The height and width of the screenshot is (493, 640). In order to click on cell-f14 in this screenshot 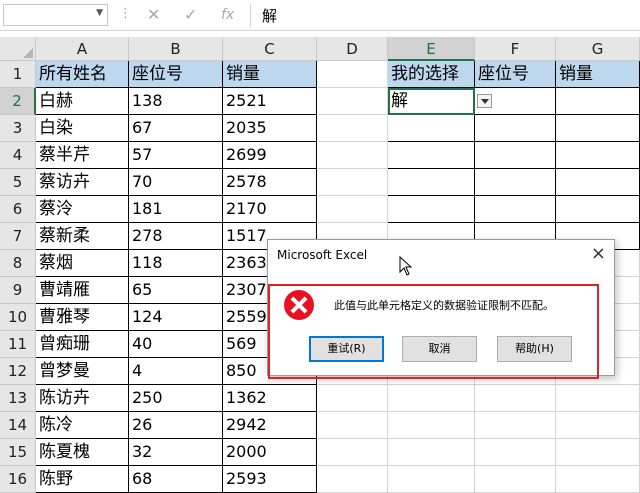, I will do `click(515, 425)`.